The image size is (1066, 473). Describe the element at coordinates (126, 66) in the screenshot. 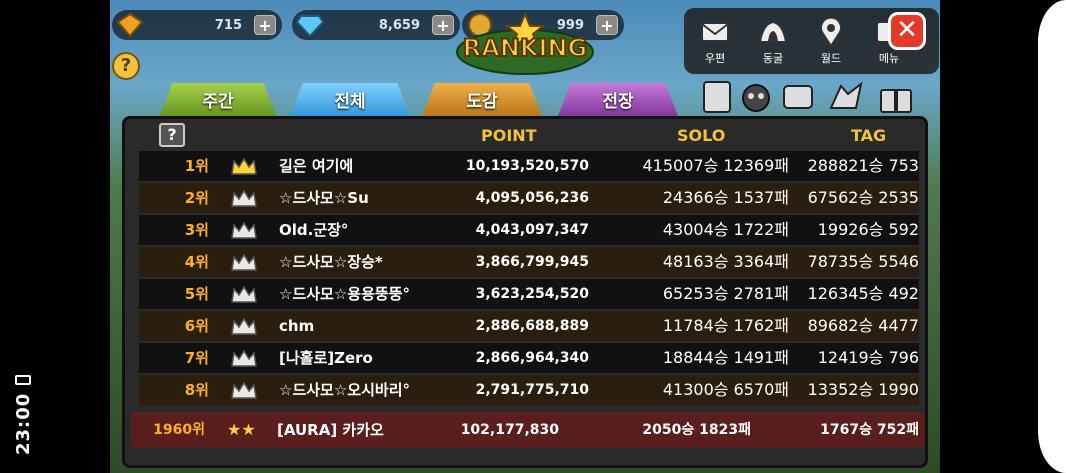

I see `help-icon: ?` at that location.